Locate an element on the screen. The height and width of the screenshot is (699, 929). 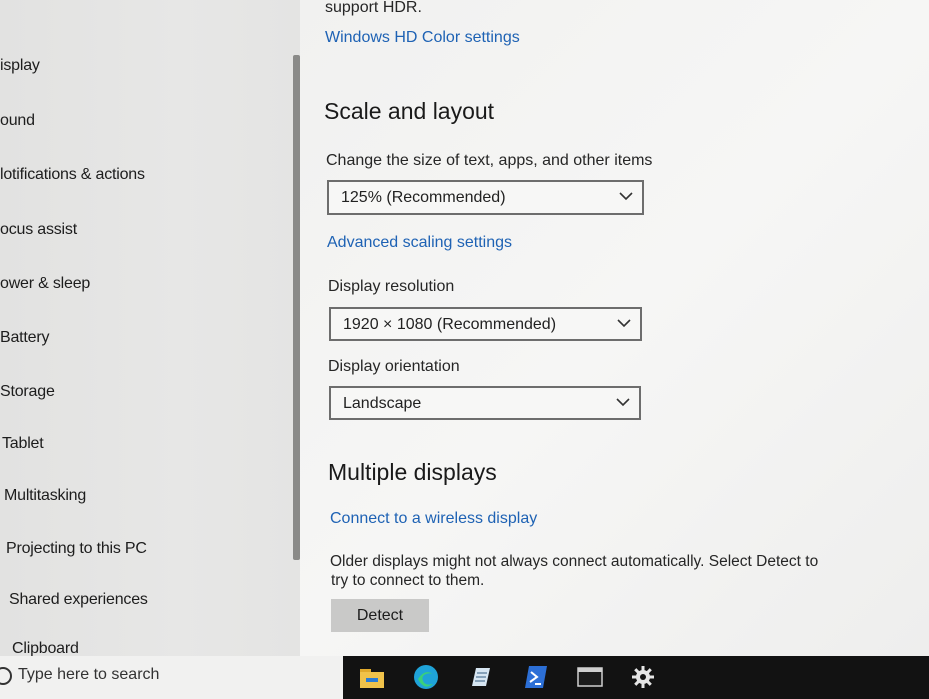
wireless-display-link: Connect to a wireless display is located at coordinates (433, 519).